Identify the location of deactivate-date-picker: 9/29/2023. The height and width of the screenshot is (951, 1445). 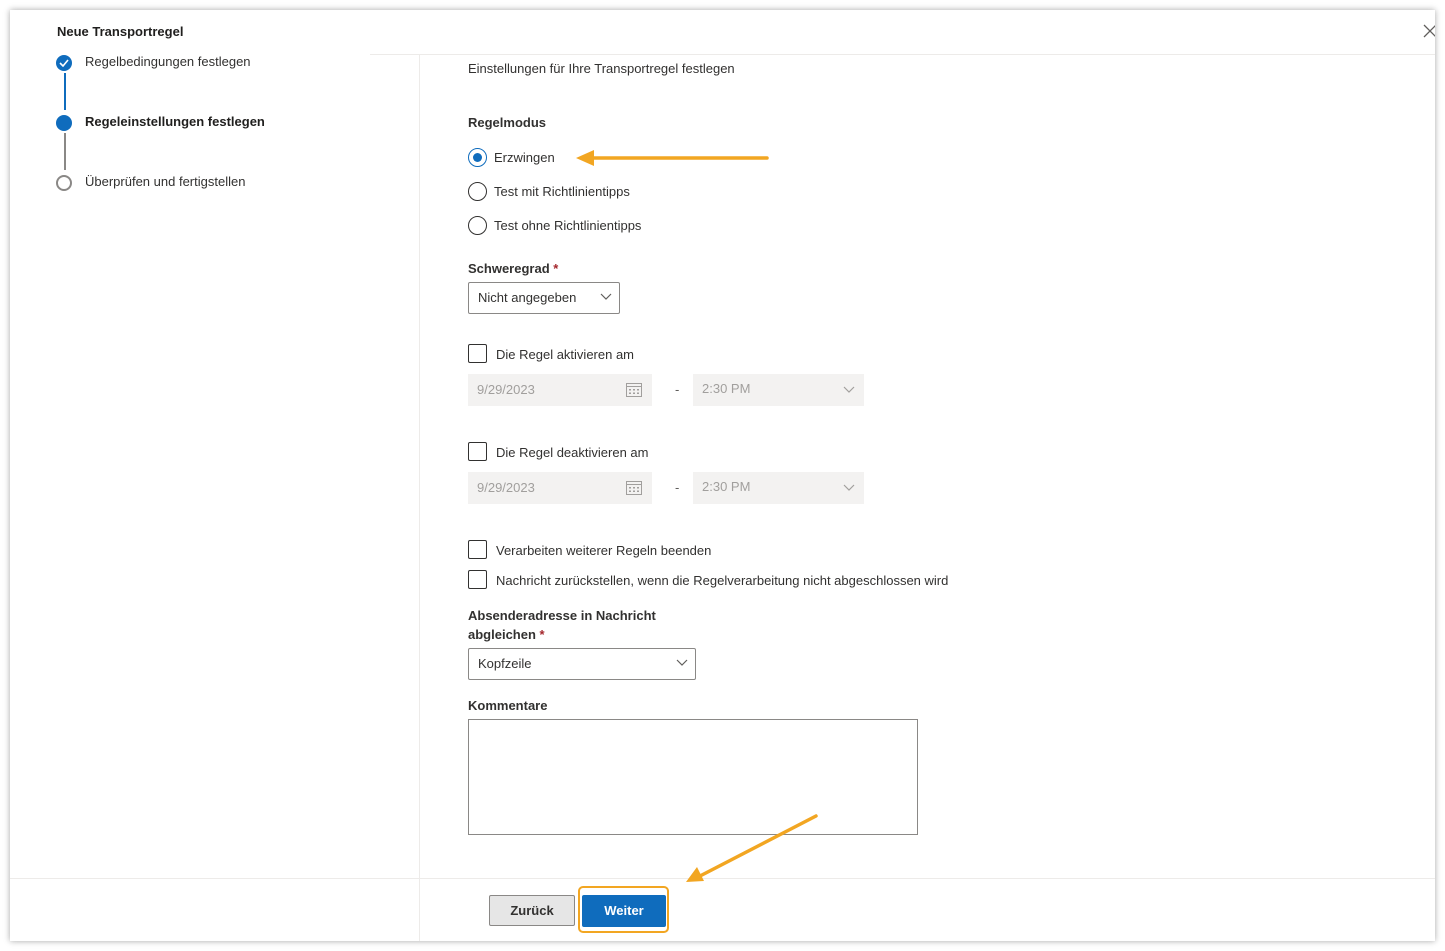
(560, 488).